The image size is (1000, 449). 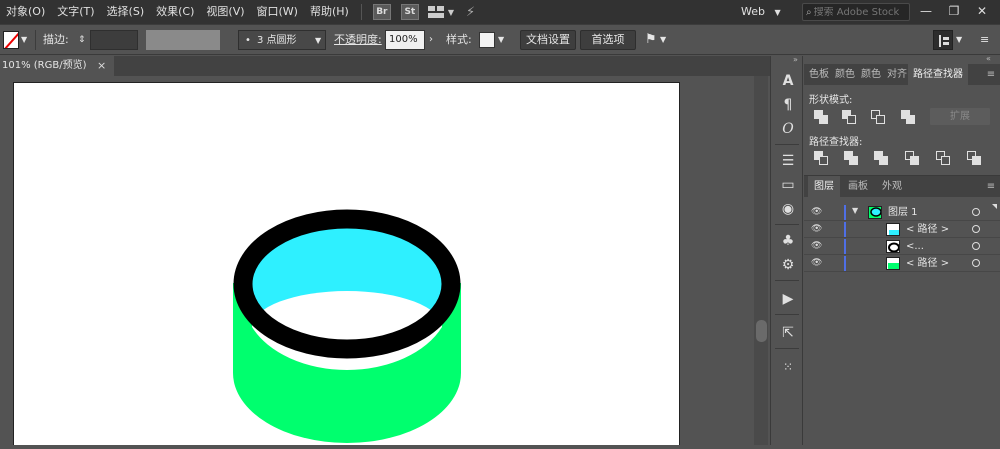 I want to click on tab-color: 颜色, so click(x=845, y=74).